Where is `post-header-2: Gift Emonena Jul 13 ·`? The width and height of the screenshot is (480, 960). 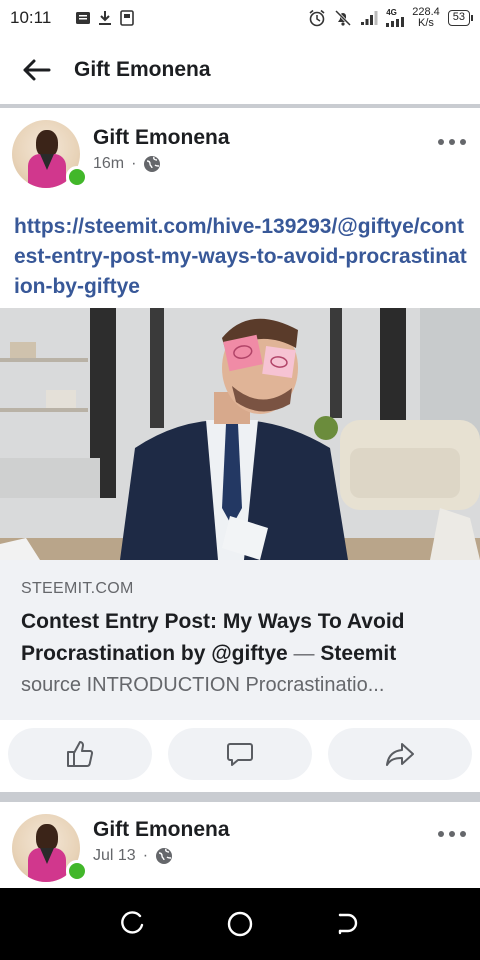 post-header-2: Gift Emonena Jul 13 · is located at coordinates (240, 848).